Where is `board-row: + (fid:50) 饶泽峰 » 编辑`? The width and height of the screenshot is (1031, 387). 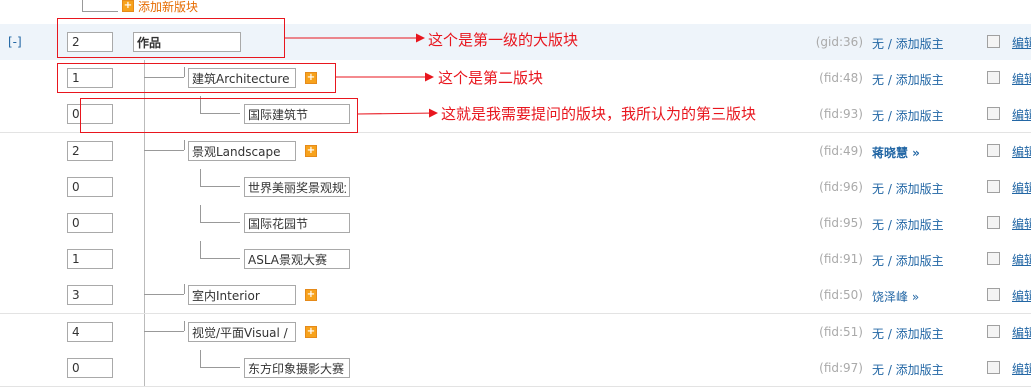
board-row: + (fid:50) 饶泽峰 » 编辑 is located at coordinates (515, 295).